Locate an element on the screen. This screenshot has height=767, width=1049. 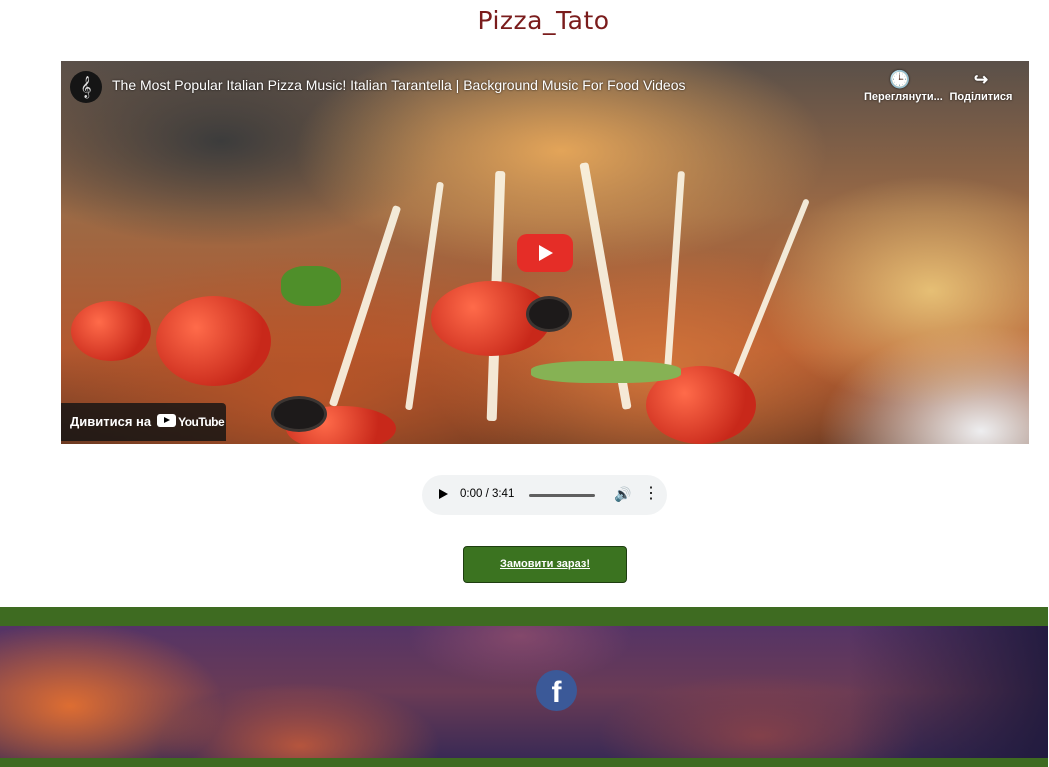
footer-bottom-band is located at coordinates (524, 762).